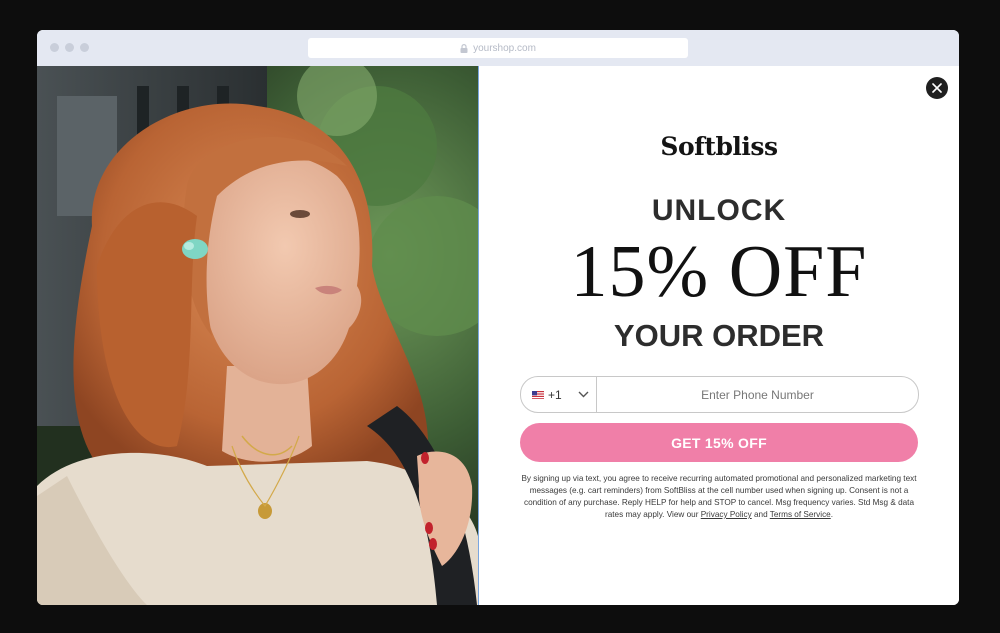  I want to click on lock-icon, so click(464, 48).